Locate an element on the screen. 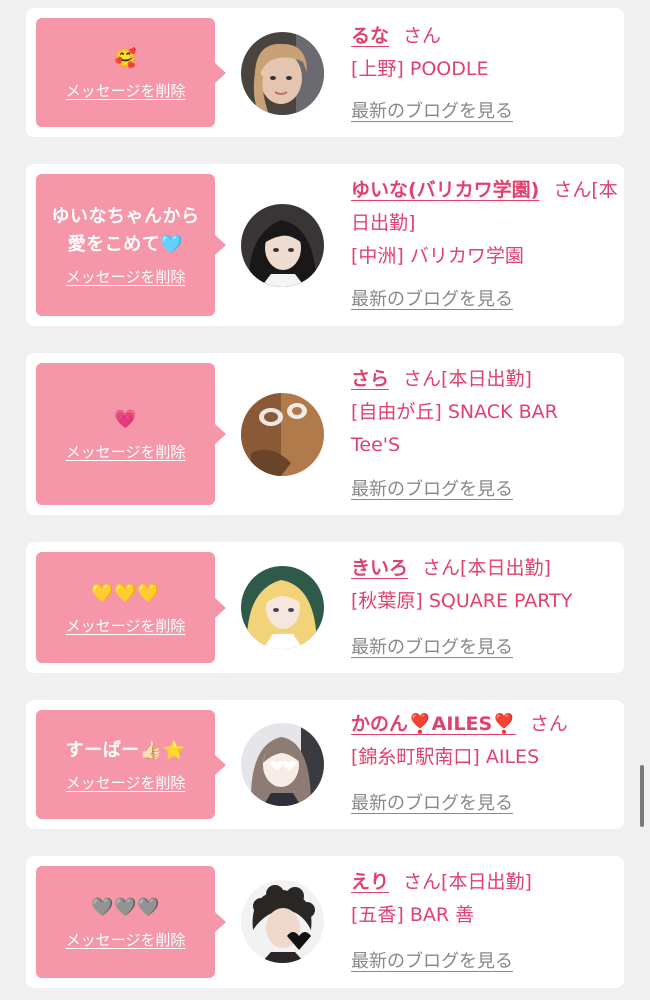 The image size is (650, 1000). message-bubble: 💗 メッセージを削除 is located at coordinates (131, 434).